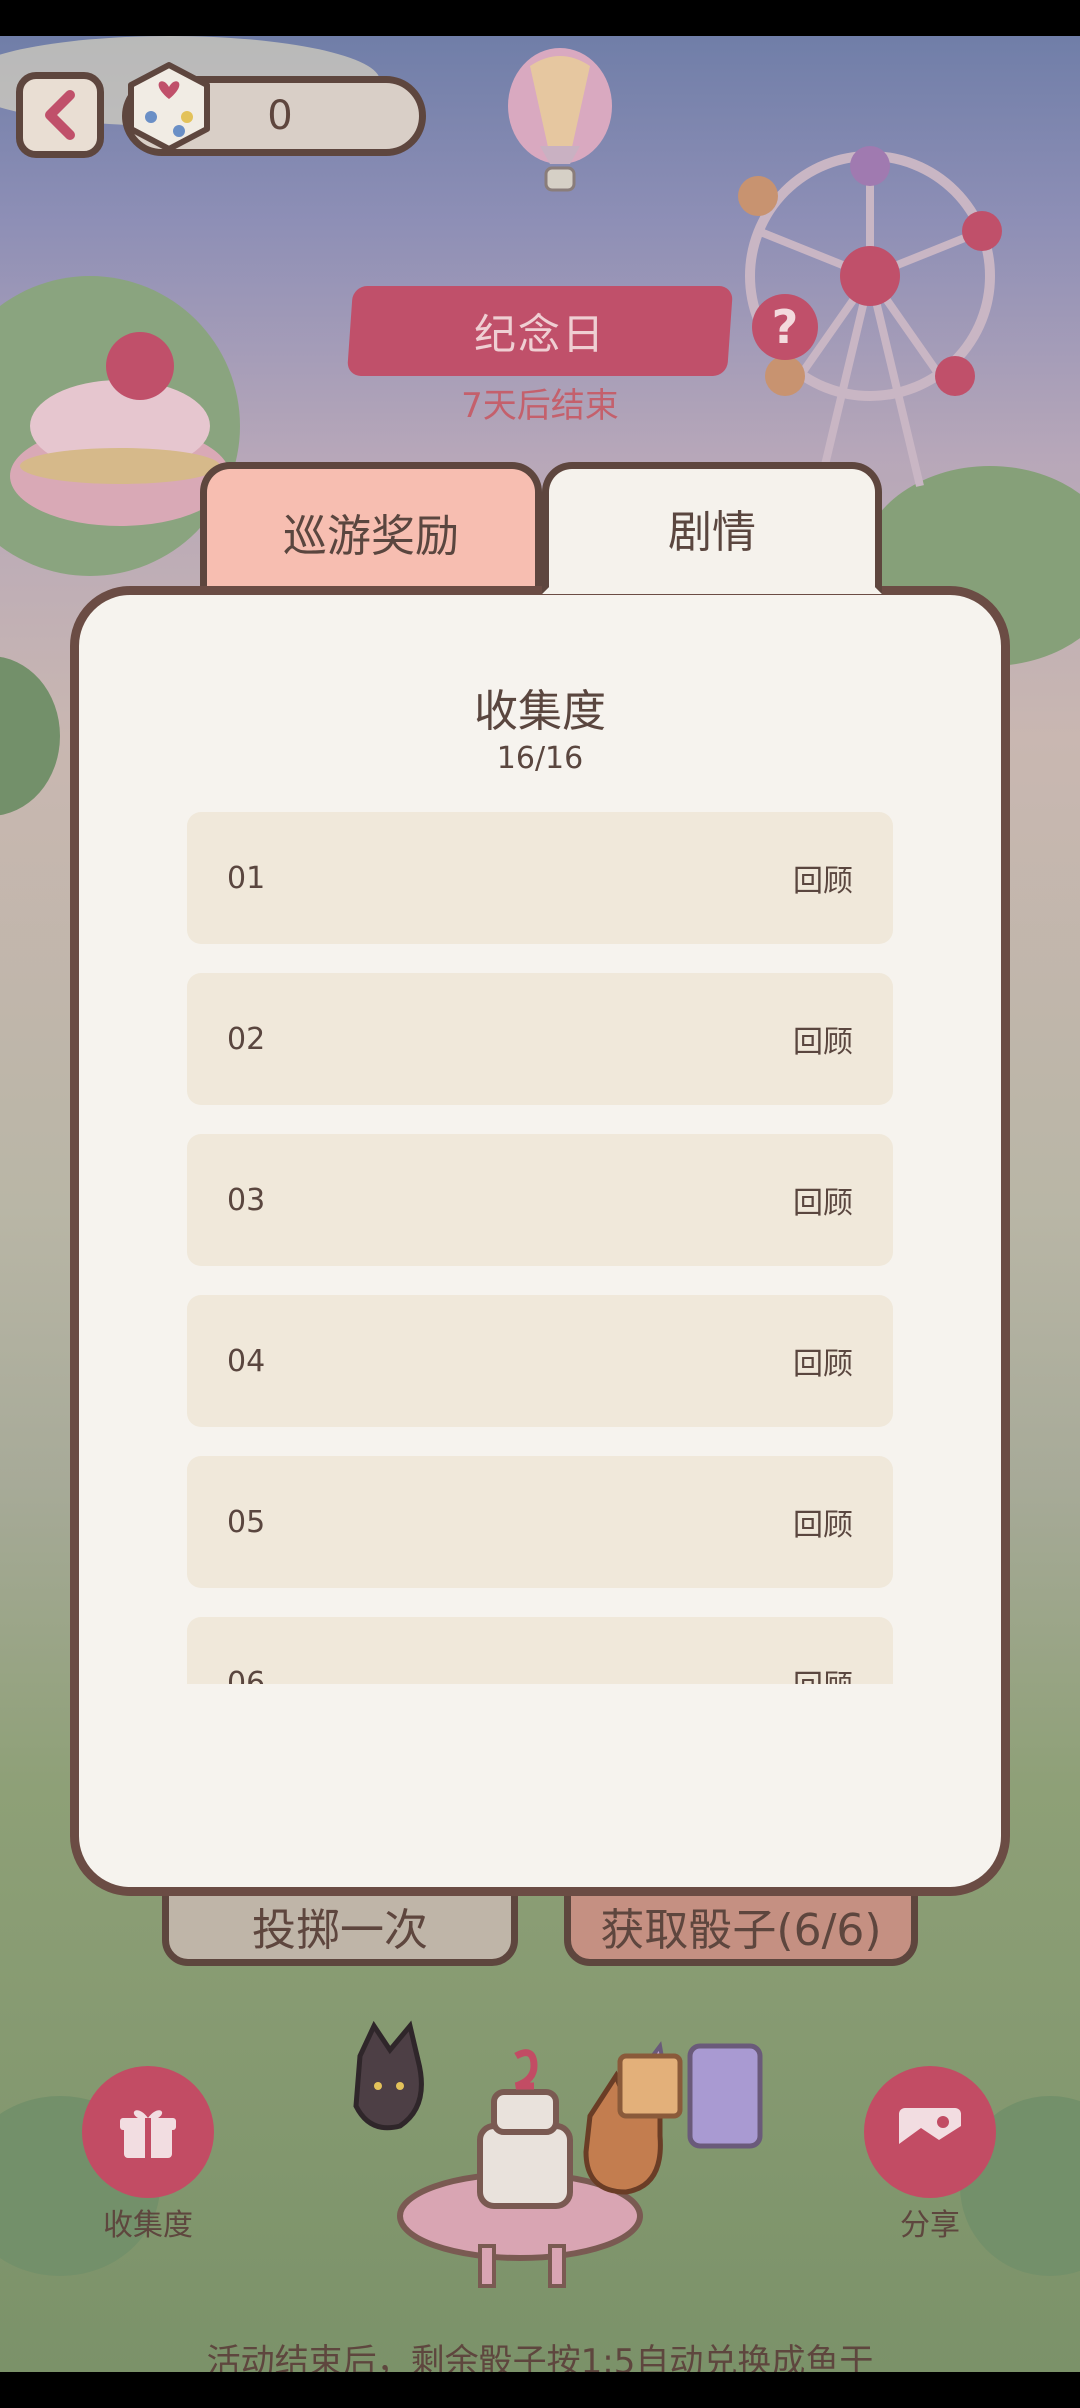 This screenshot has width=1080, height=2408. I want to click on share-picture-icon, so click(930, 2132).